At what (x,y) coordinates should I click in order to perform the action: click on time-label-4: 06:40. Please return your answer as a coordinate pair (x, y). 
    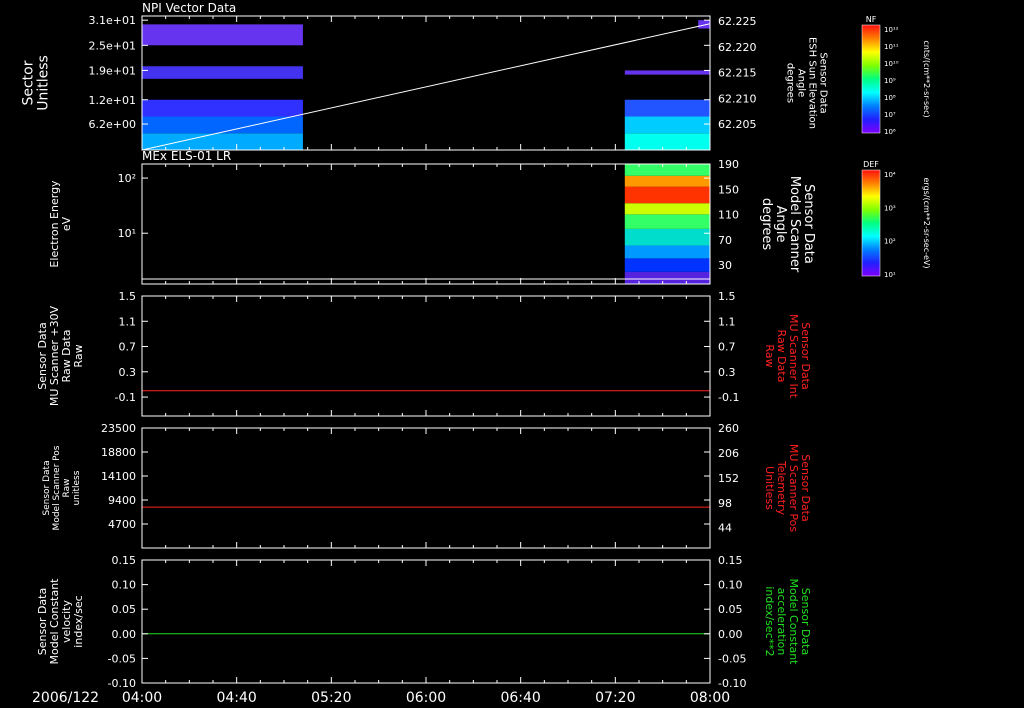
    Looking at the image, I should click on (520, 698).